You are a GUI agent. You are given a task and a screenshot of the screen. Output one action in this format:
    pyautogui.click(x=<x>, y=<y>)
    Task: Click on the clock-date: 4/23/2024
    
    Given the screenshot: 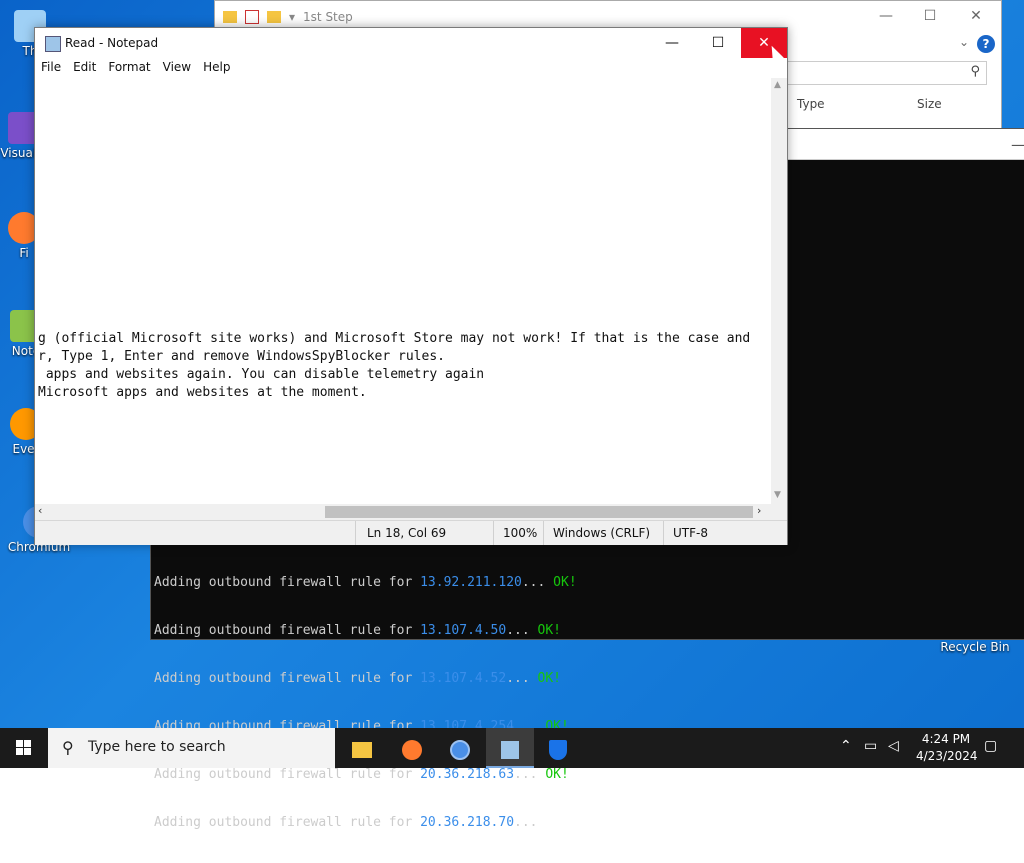 What is the action you would take?
    pyautogui.click(x=947, y=756)
    